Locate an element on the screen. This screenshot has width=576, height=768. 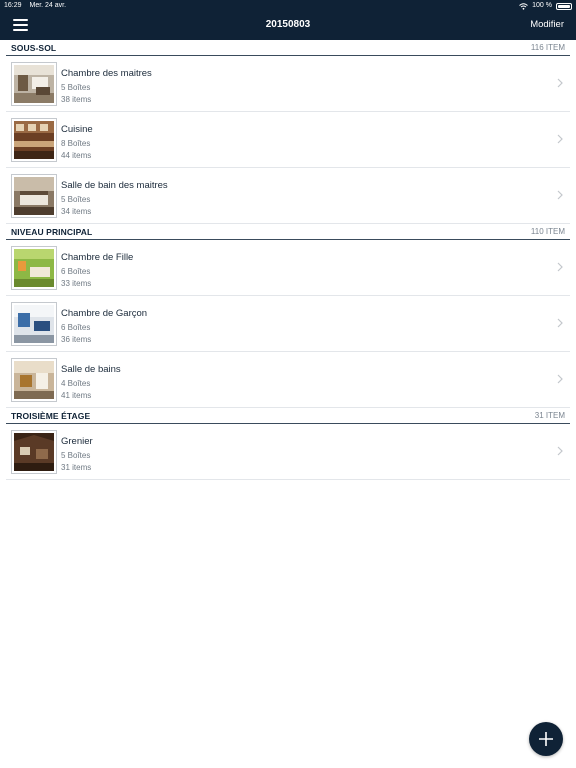
section-header: SOUS-SOL 116 ITEM is located at coordinates (288, 48).